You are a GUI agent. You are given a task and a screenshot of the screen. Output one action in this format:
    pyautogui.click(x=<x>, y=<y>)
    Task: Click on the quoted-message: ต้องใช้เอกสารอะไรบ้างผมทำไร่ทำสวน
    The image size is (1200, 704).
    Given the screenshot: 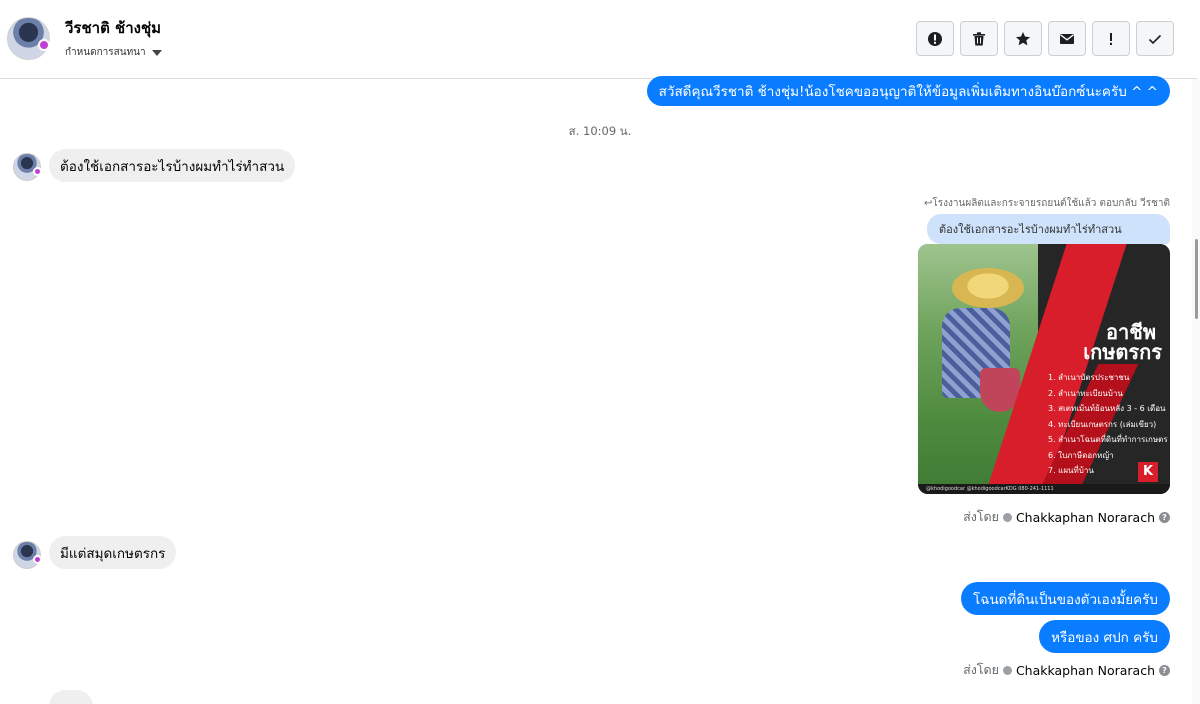 What is the action you would take?
    pyautogui.click(x=1048, y=229)
    